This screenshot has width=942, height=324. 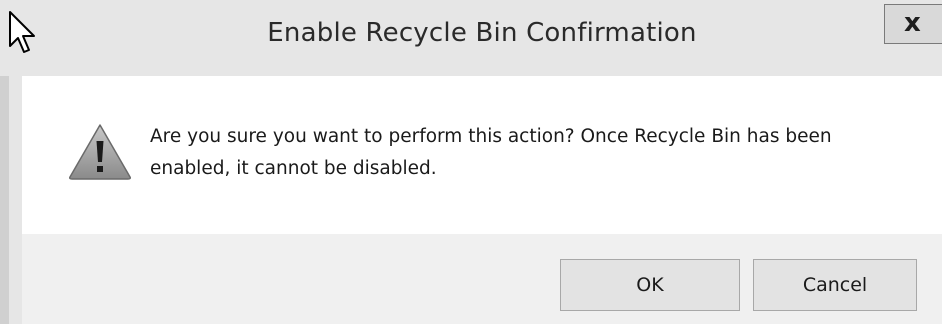 What do you see at coordinates (22, 32) in the screenshot?
I see `mouse-cursor-icon` at bounding box center [22, 32].